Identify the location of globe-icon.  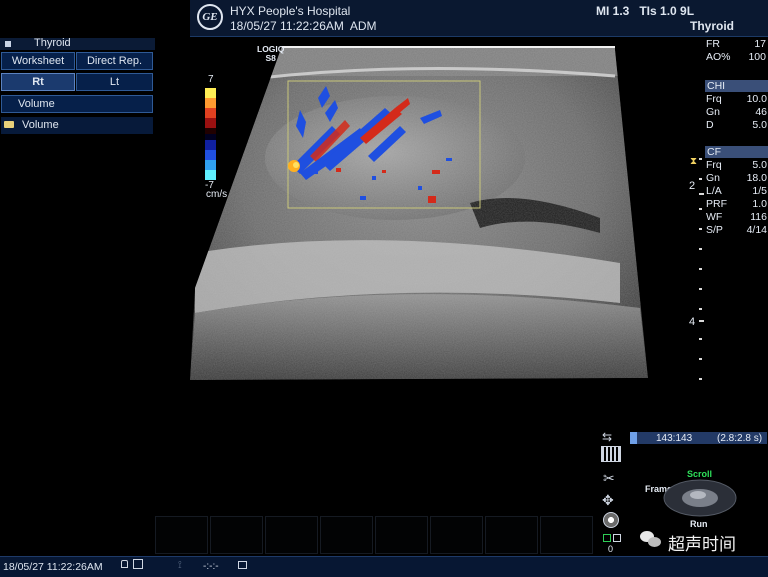
(611, 520).